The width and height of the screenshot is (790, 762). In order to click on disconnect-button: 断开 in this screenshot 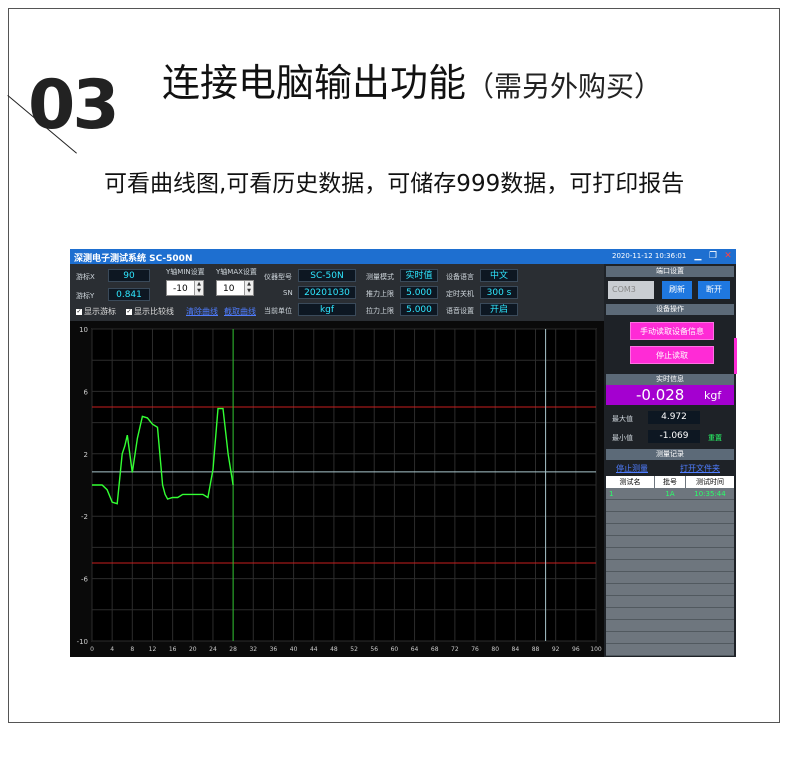, I will do `click(714, 290)`.